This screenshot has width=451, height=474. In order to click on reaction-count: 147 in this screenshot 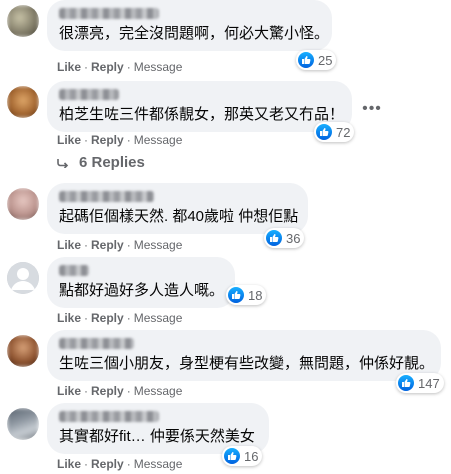, I will do `click(420, 383)`.